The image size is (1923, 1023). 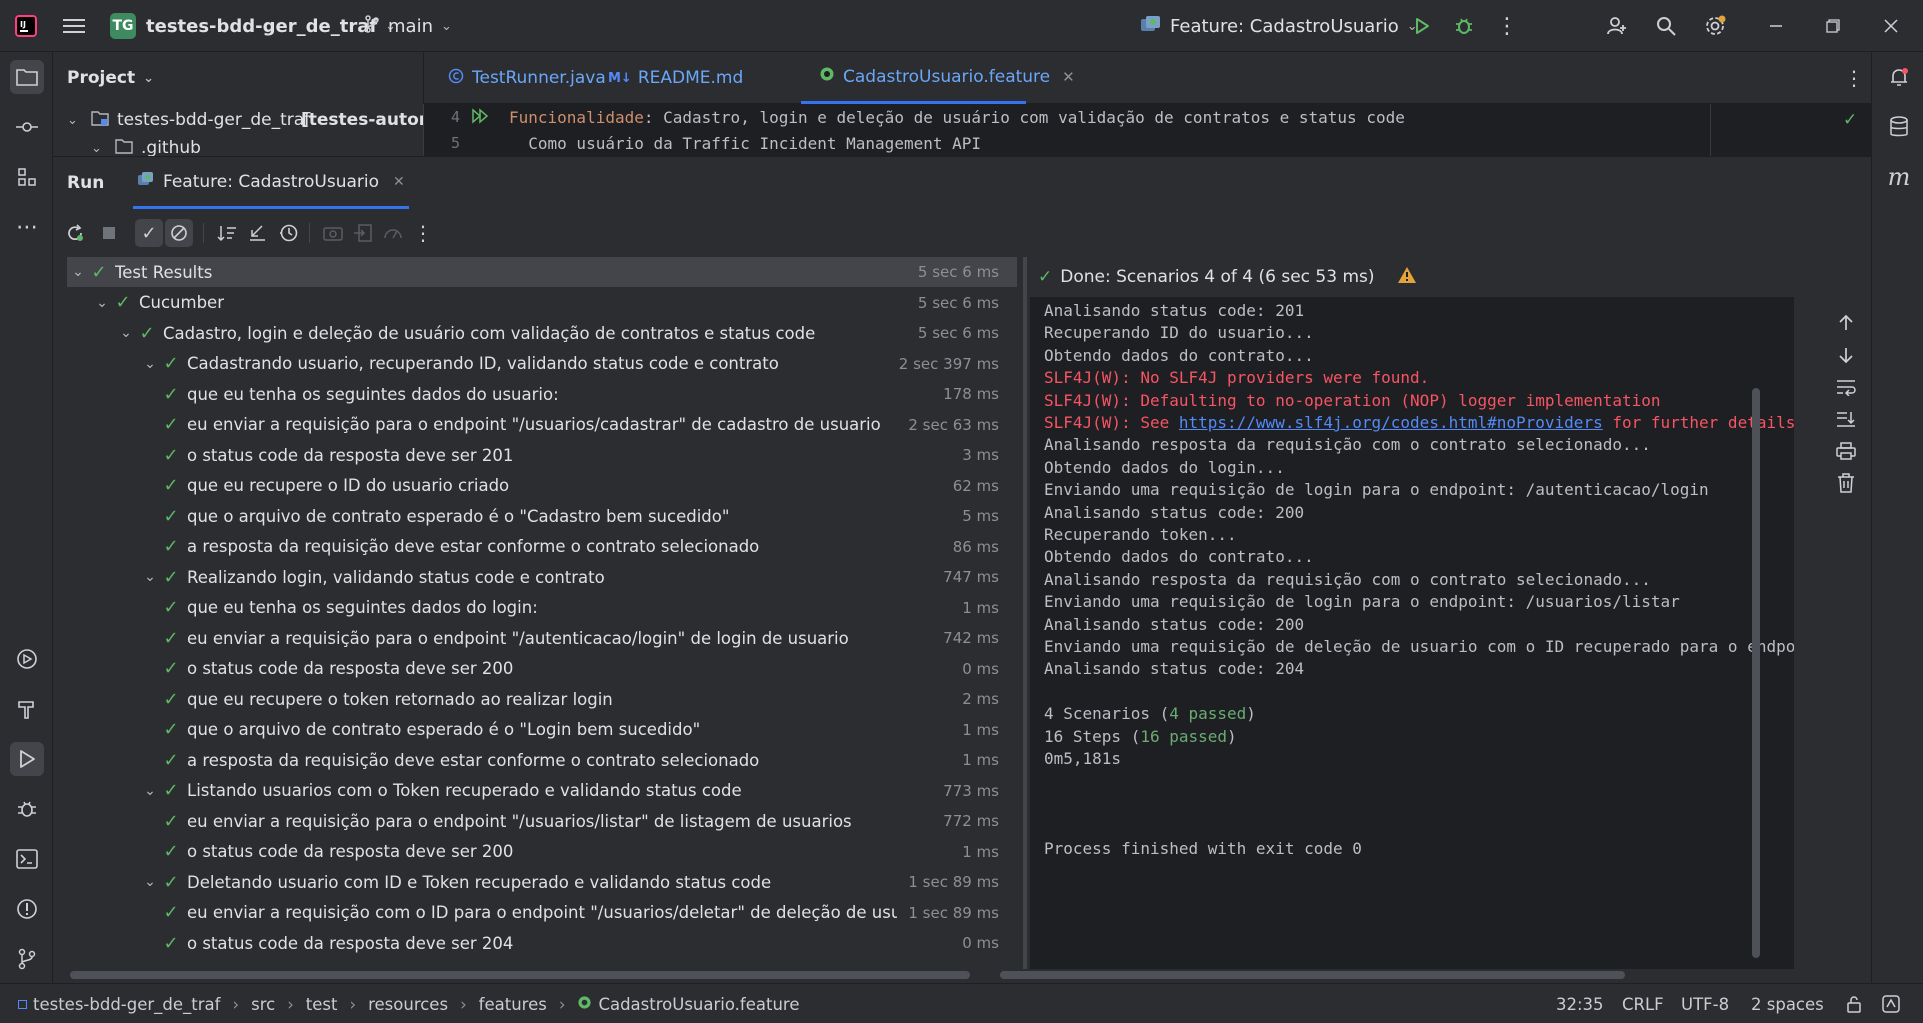 I want to click on panel-splitter, so click(x=1025, y=613).